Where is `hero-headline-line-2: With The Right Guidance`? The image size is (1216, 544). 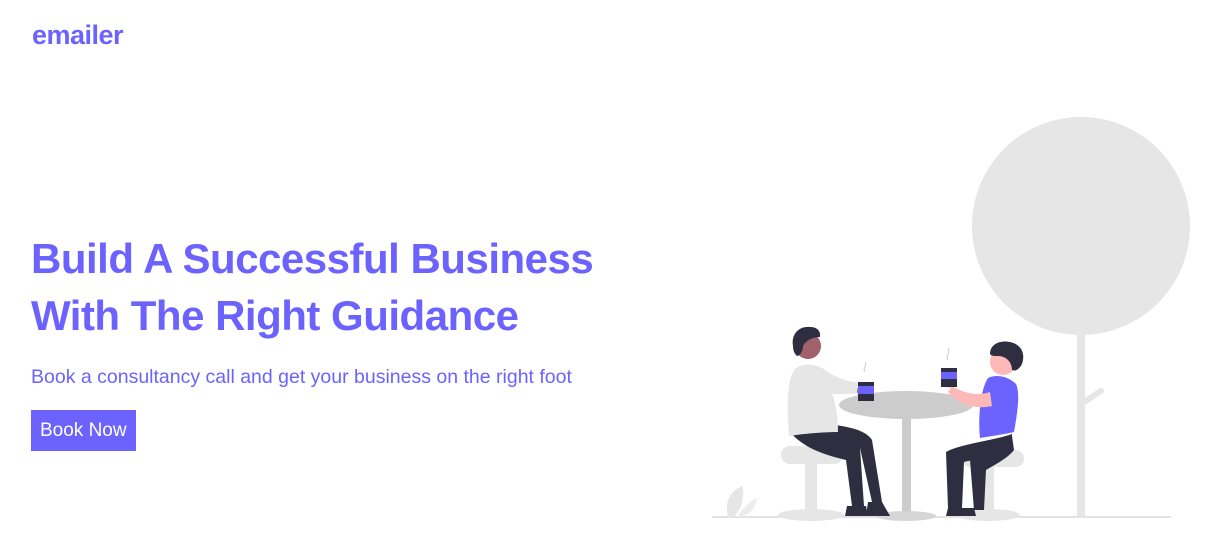
hero-headline-line-2: With The Right Guidance is located at coordinates (275, 315).